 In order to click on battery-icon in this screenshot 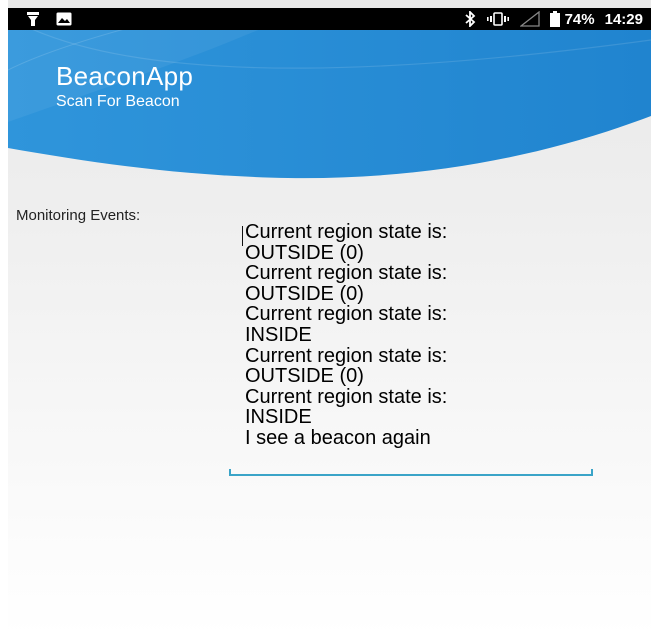, I will do `click(554, 19)`.